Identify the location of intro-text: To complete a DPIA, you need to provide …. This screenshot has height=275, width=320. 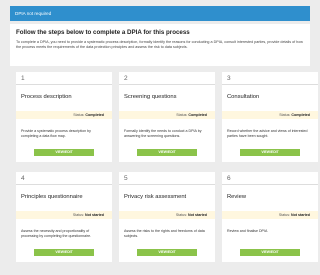
(159, 44).